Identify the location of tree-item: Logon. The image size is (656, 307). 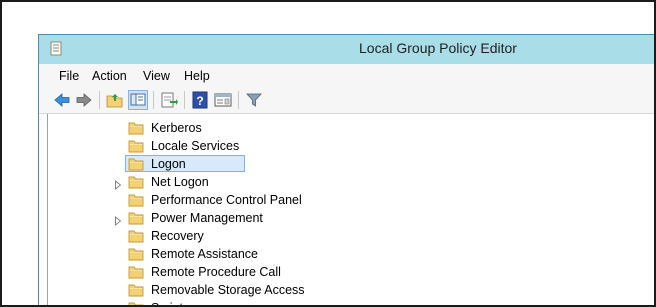
(348, 164).